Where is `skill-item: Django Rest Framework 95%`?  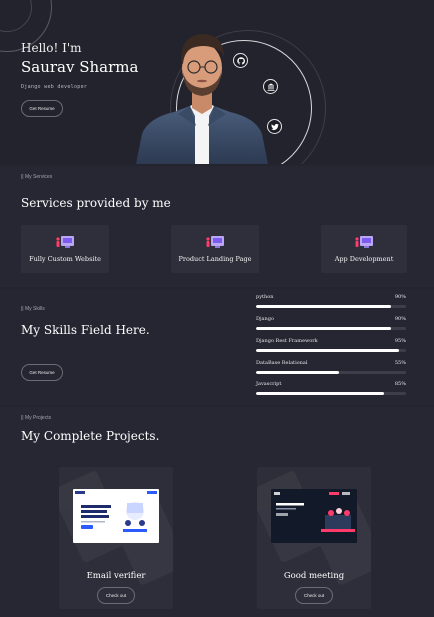
skill-item: Django Rest Framework 95% is located at coordinates (331, 348).